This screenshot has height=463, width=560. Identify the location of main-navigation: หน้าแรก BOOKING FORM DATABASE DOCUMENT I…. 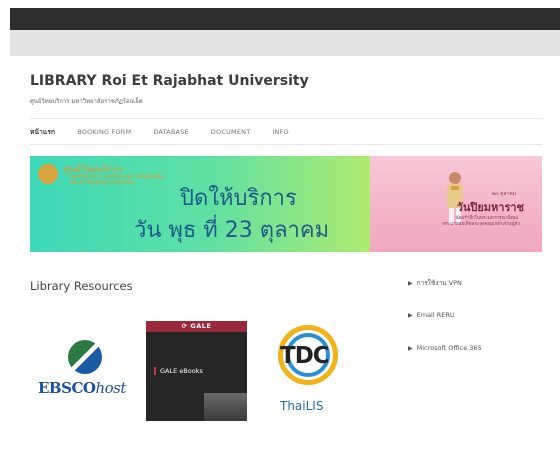
(170, 132).